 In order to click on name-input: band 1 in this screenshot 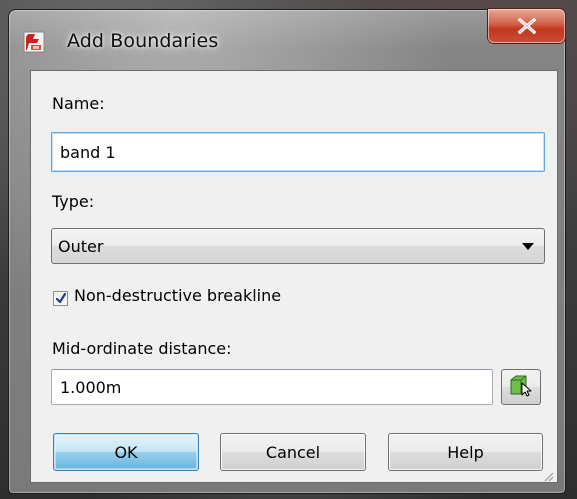, I will do `click(298, 152)`.